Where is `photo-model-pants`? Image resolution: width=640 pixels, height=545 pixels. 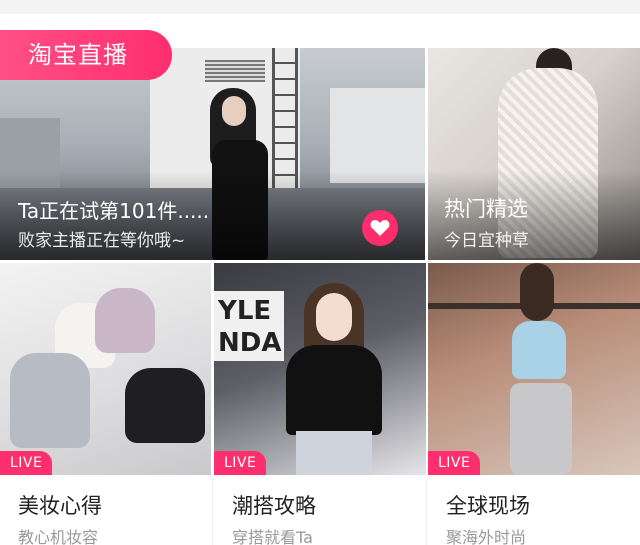 photo-model-pants is located at coordinates (334, 453).